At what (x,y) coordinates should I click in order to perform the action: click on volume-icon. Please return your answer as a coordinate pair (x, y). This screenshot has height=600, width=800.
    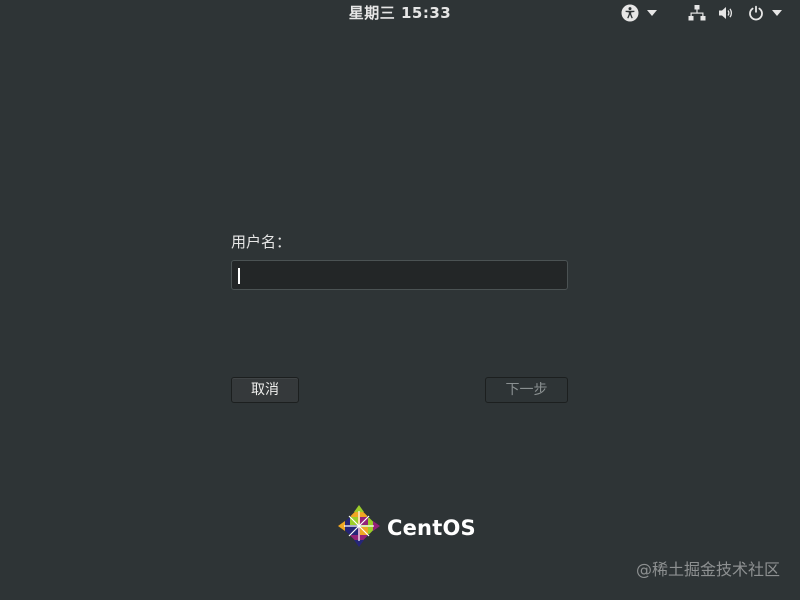
    Looking at the image, I should click on (726, 13).